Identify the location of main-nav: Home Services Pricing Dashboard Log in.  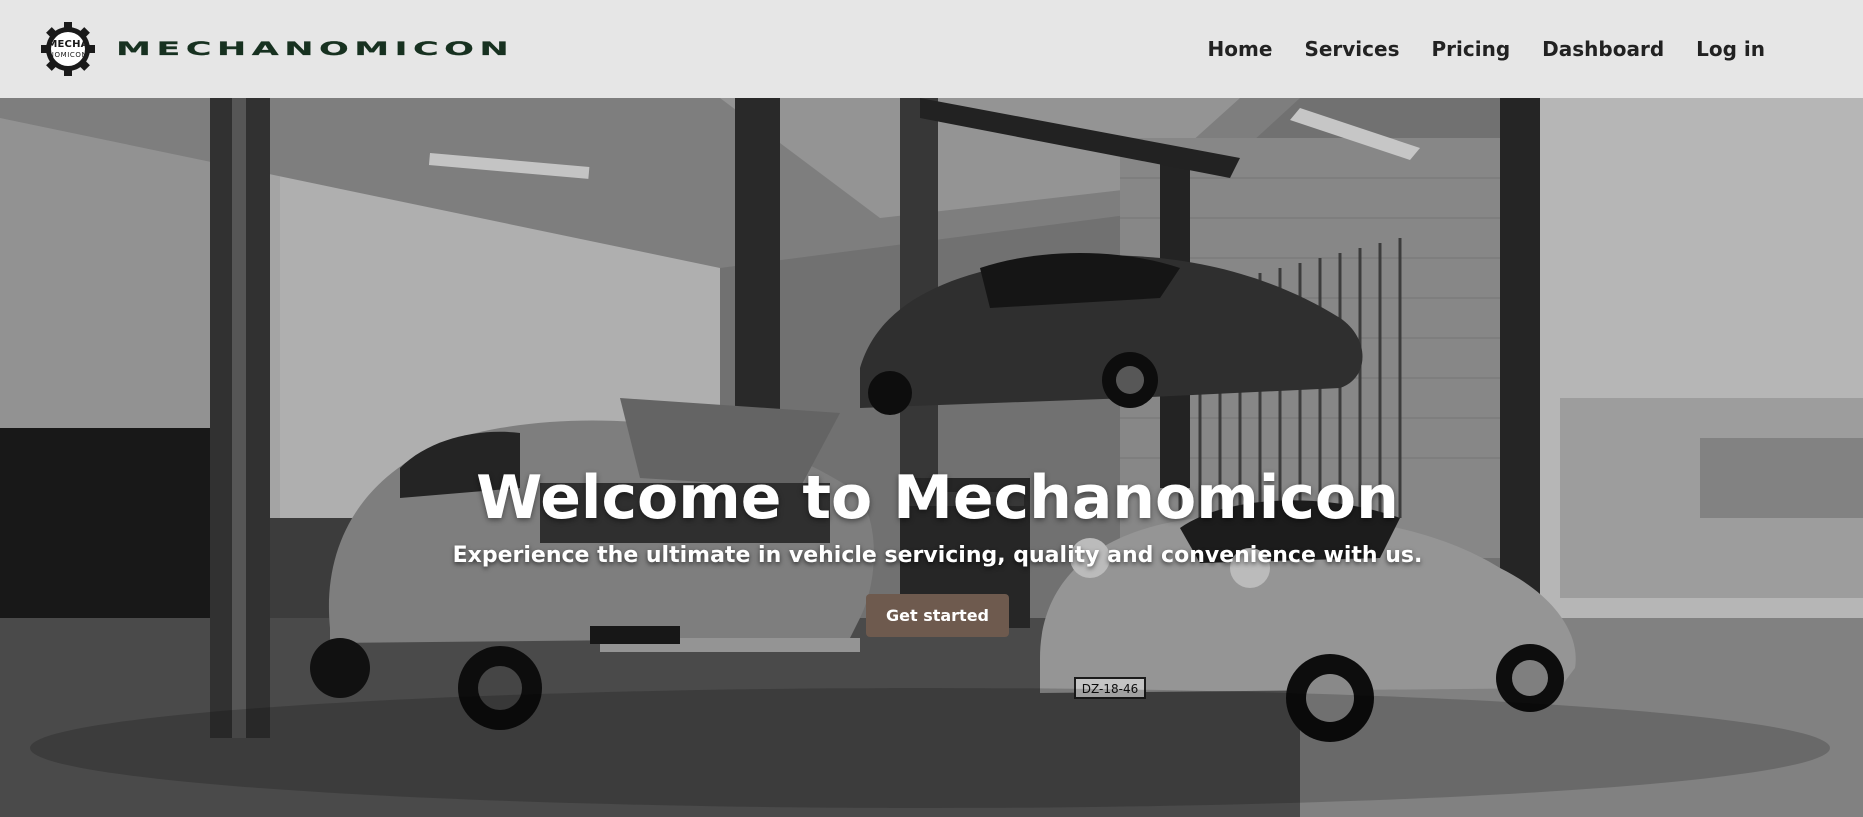
(1486, 49).